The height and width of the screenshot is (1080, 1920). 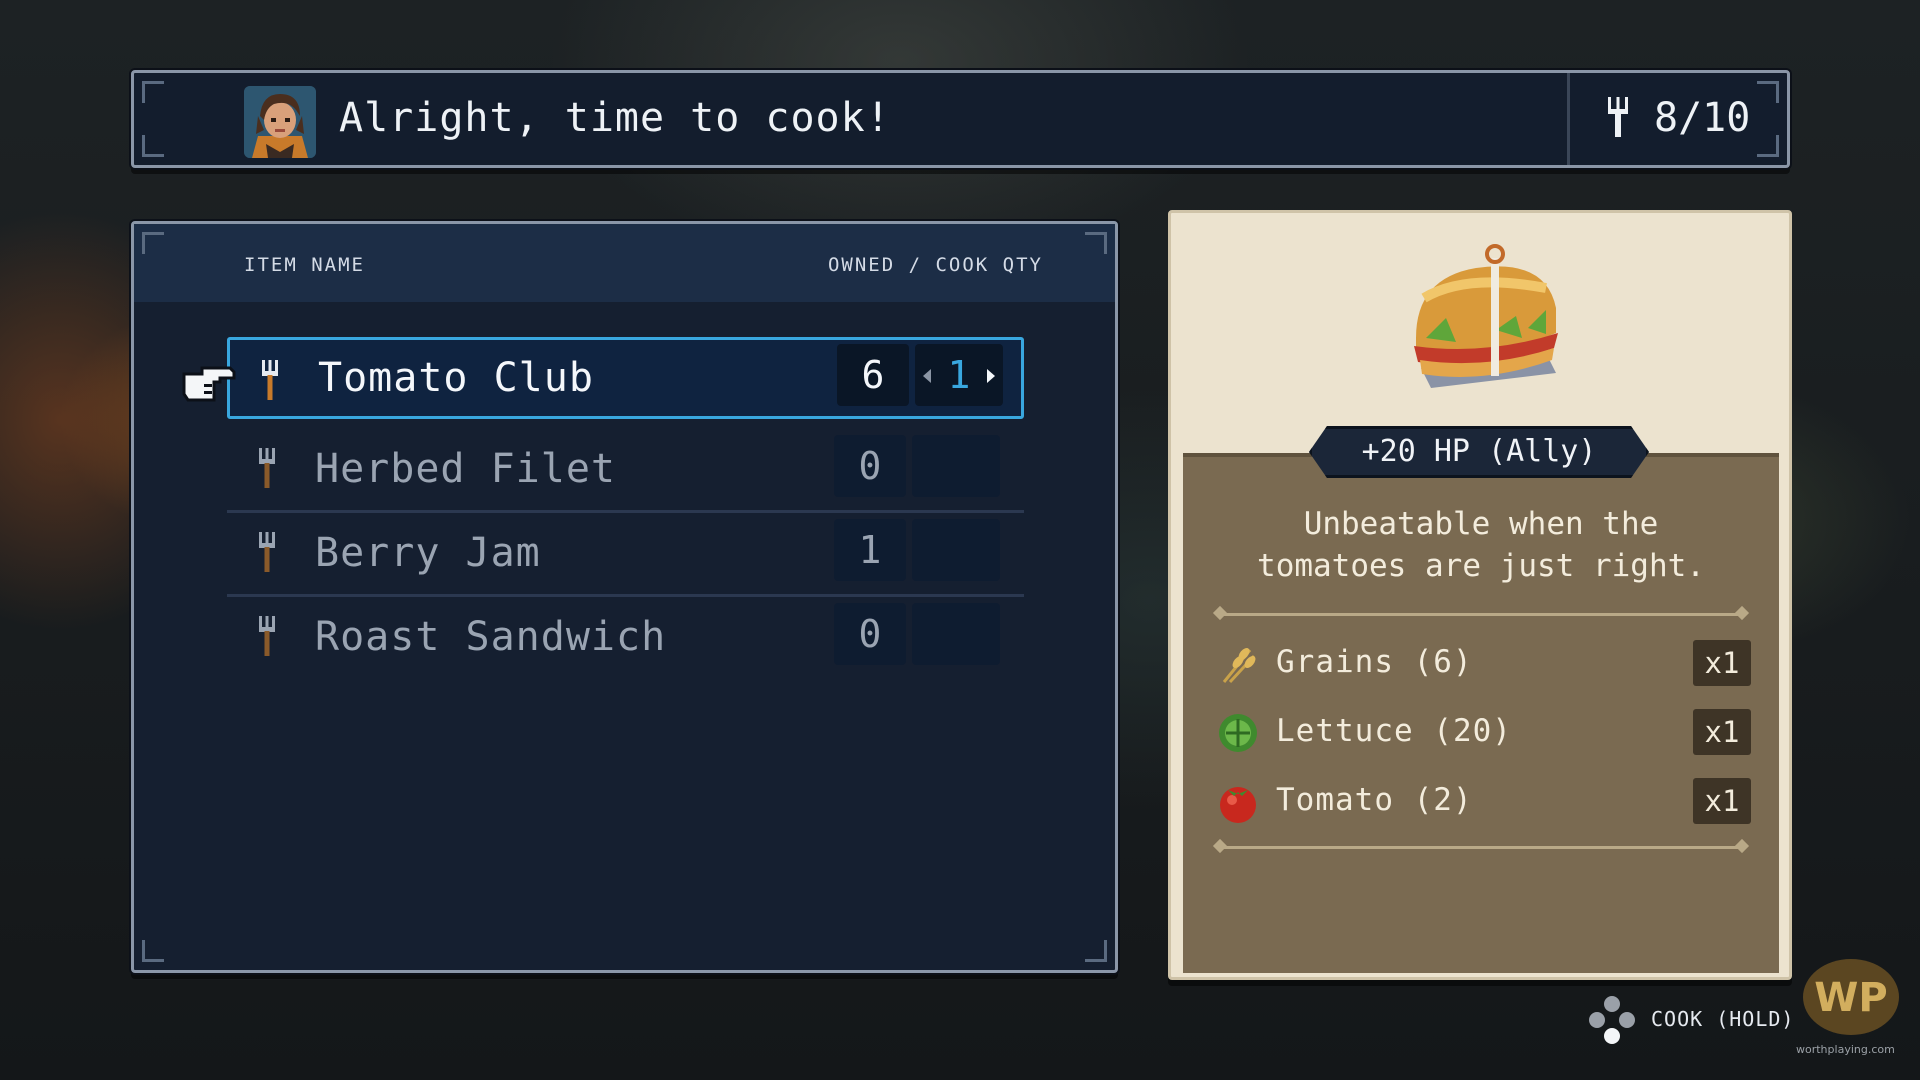 I want to click on hand-pointer-icon, so click(x=209, y=384).